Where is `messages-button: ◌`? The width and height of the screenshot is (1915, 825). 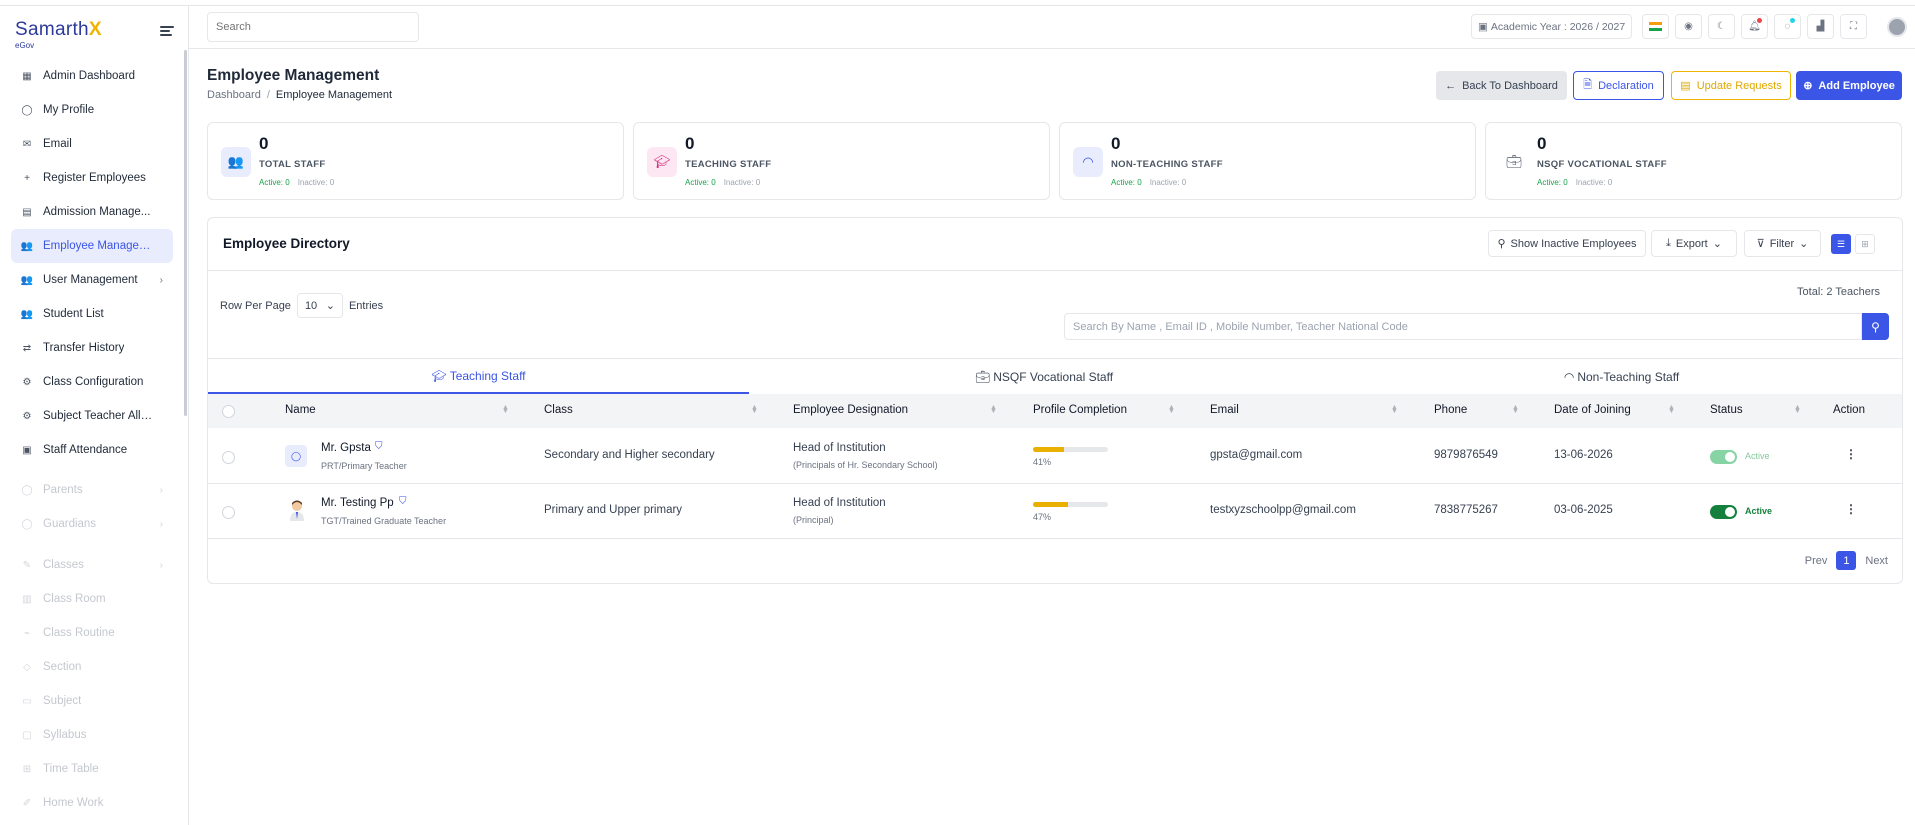
messages-button: ◌ is located at coordinates (1787, 26).